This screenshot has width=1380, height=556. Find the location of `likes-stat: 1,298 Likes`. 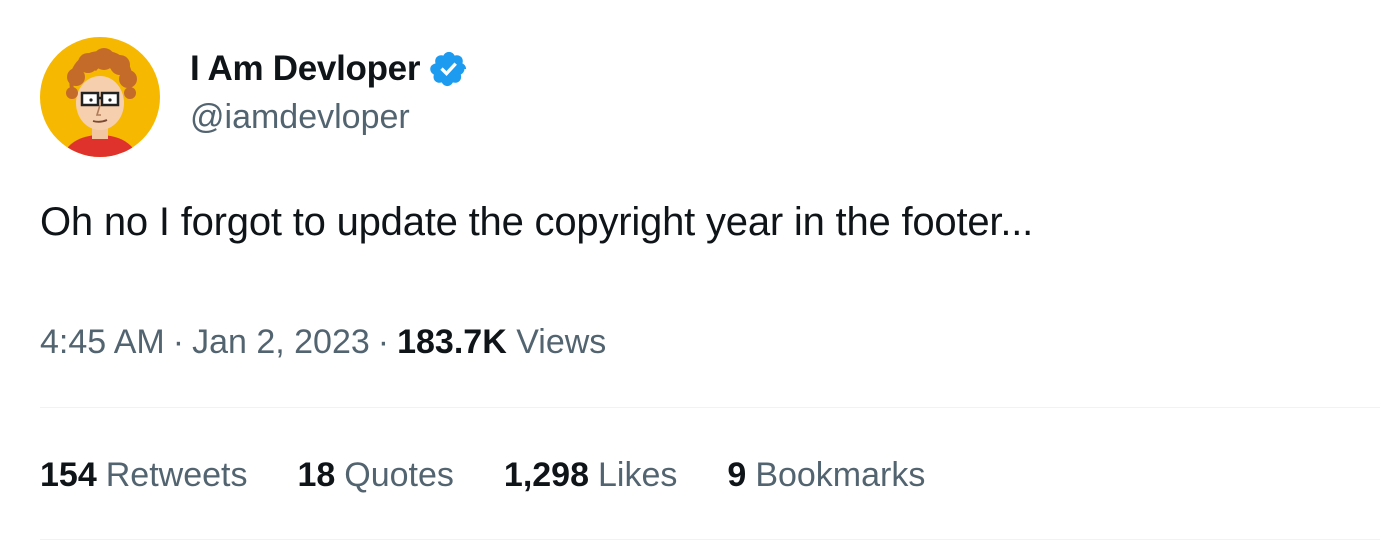

likes-stat: 1,298 Likes is located at coordinates (590, 475).